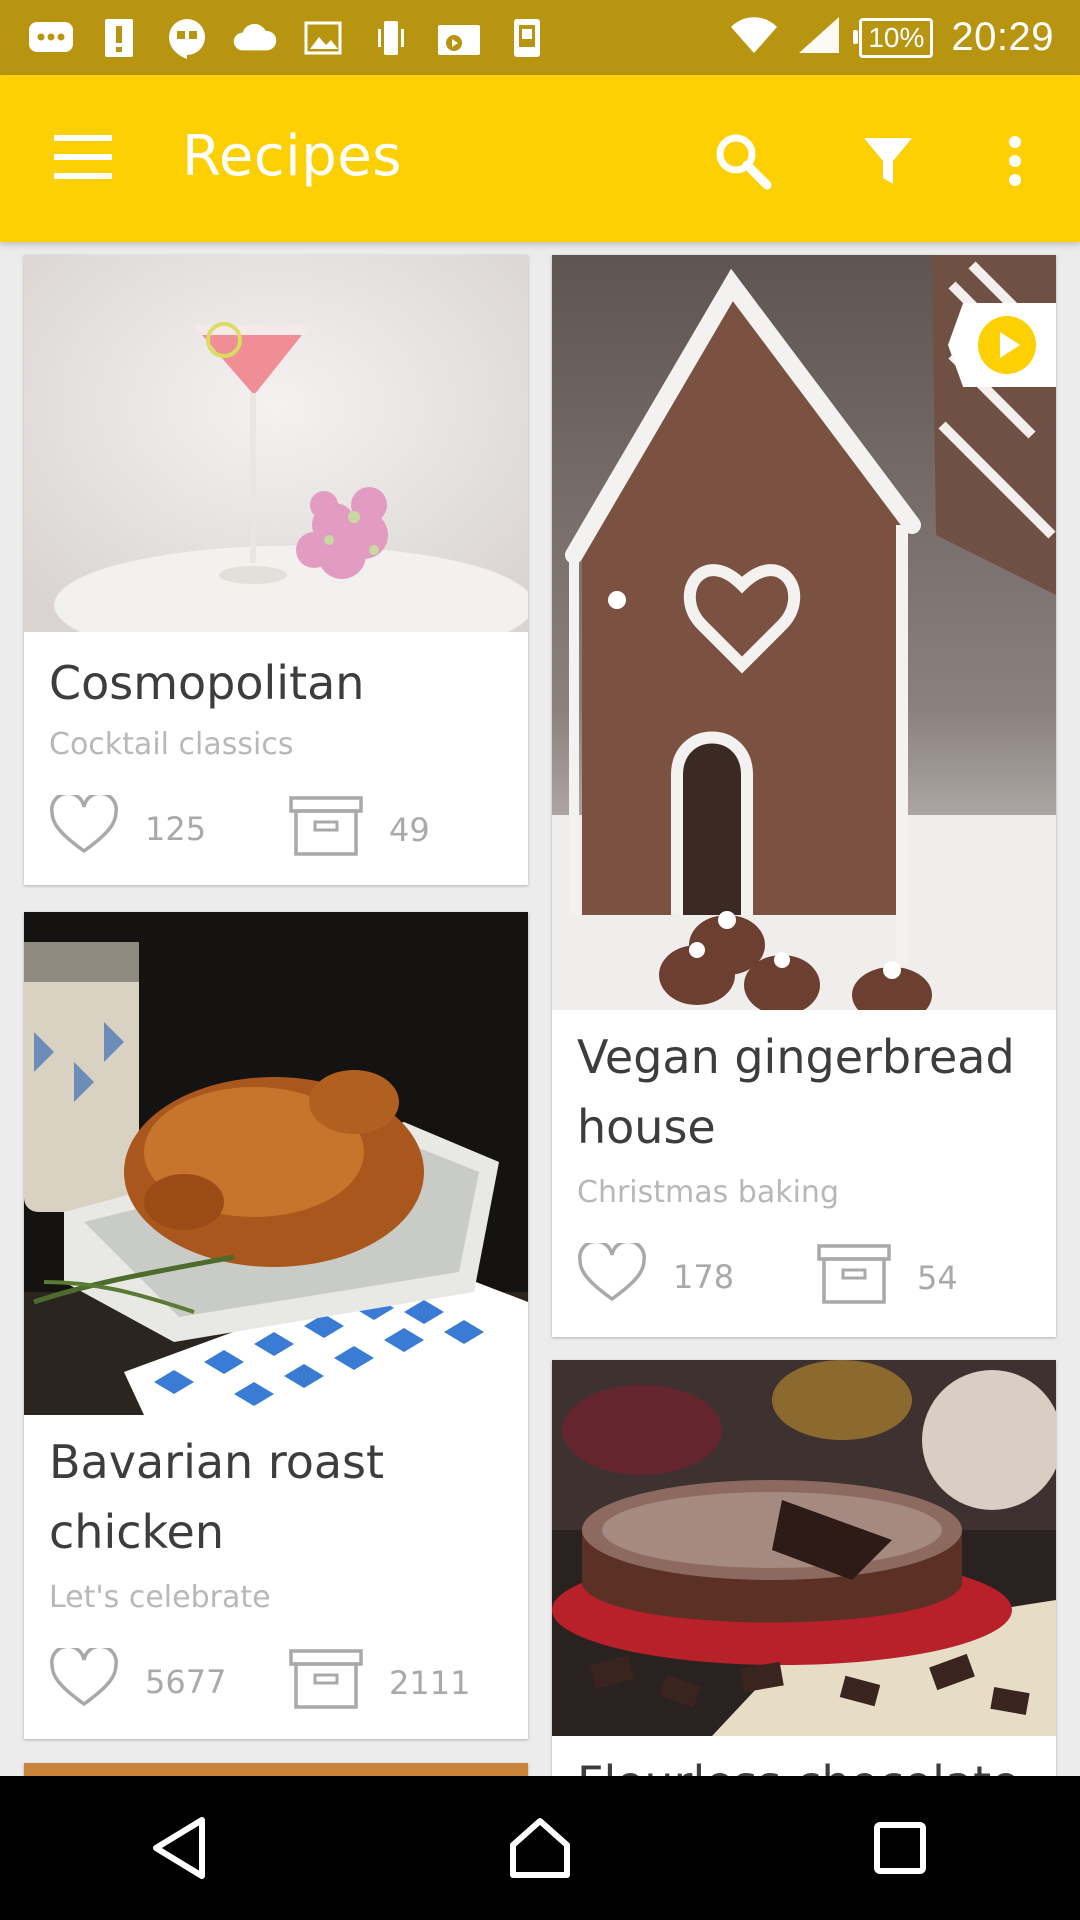 Image resolution: width=1080 pixels, height=1920 pixels. I want to click on tablet-icon, so click(527, 38).